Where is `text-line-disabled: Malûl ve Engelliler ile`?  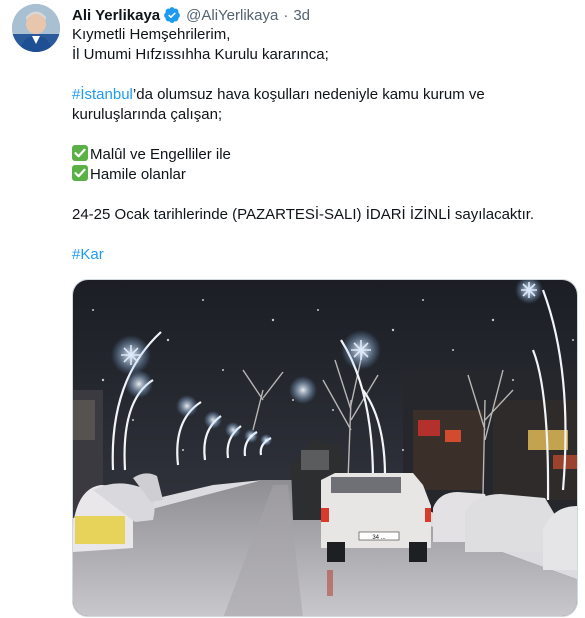 text-line-disabled: Malûl ve Engelliler ile is located at coordinates (322, 155).